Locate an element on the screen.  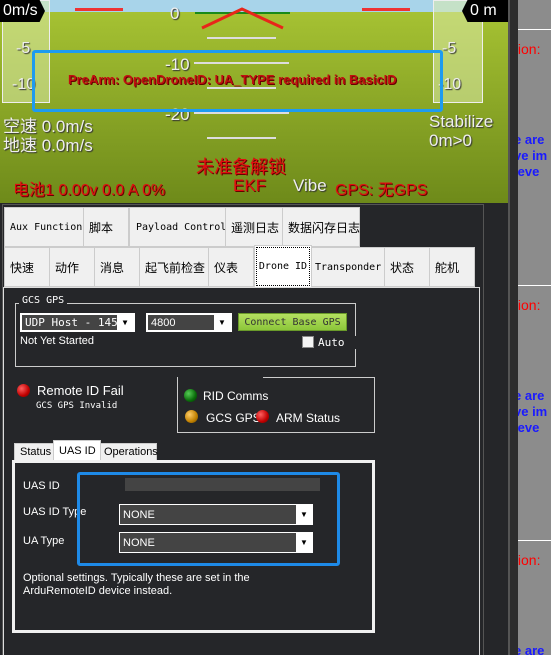
waypoint-distance: 0m>0 is located at coordinates (450, 140).